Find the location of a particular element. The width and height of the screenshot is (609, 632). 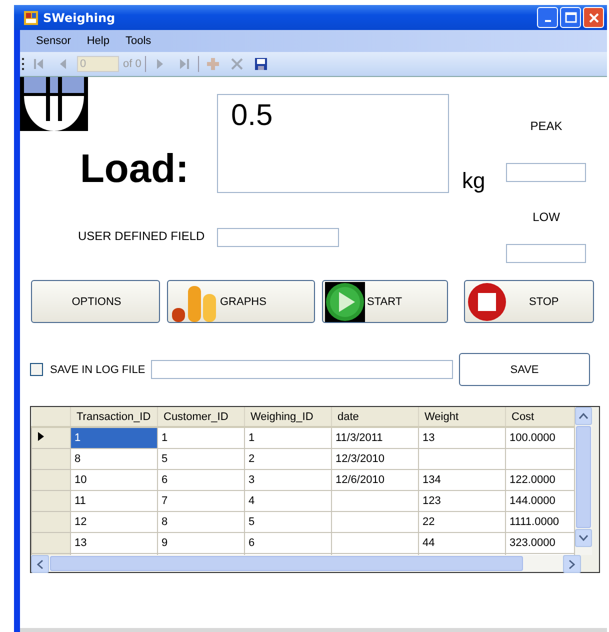

delete-icon is located at coordinates (237, 64).